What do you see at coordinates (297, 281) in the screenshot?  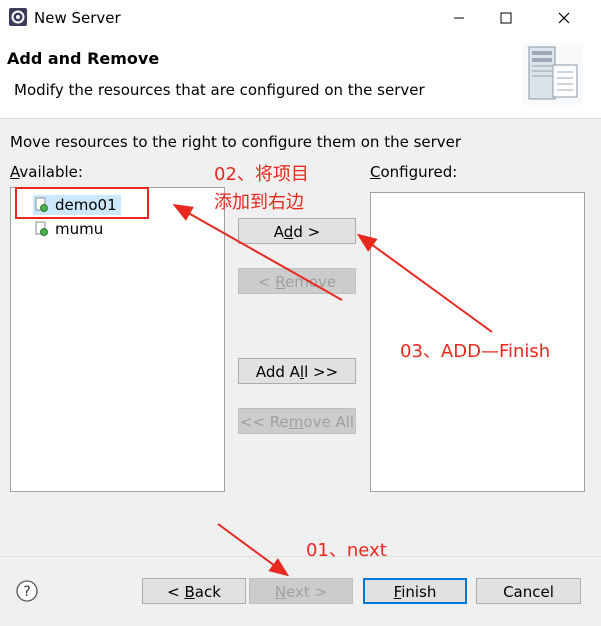 I see `remove-button: < Remove` at bounding box center [297, 281].